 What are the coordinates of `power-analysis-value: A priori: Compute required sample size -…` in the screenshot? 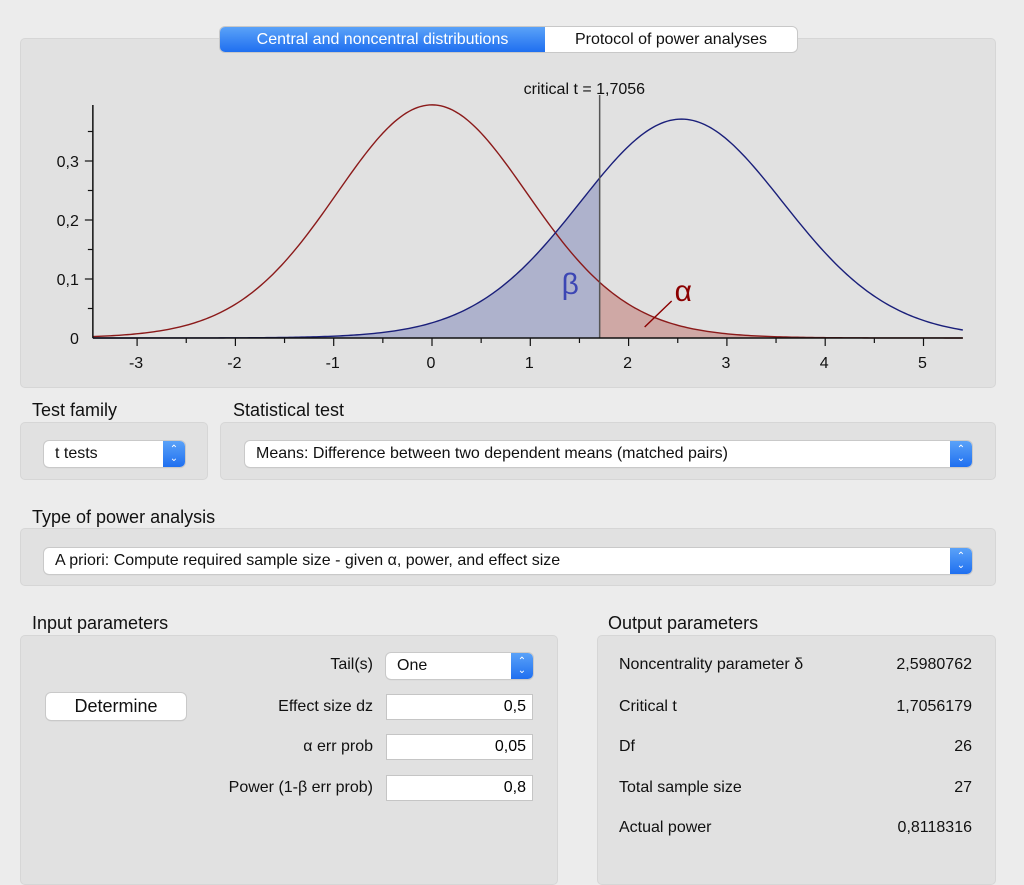 It's located at (308, 560).